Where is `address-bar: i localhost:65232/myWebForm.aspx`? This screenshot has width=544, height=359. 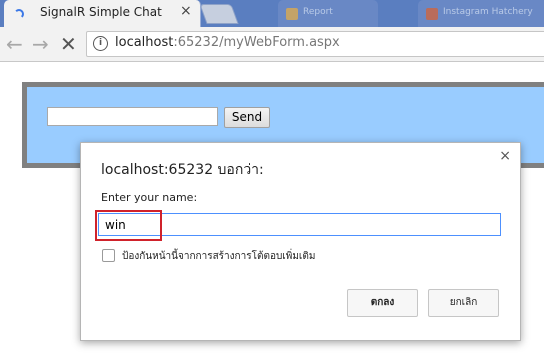 address-bar: i localhost:65232/myWebForm.aspx is located at coordinates (315, 44).